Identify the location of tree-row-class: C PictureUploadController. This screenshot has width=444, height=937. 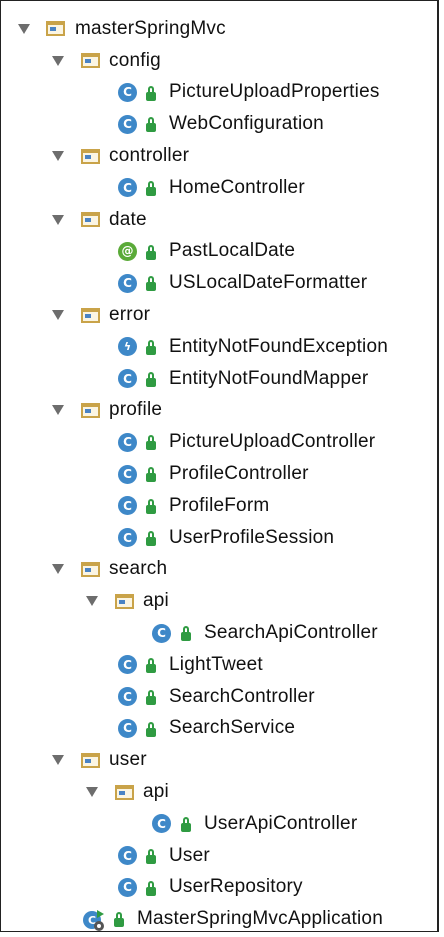
(219, 442).